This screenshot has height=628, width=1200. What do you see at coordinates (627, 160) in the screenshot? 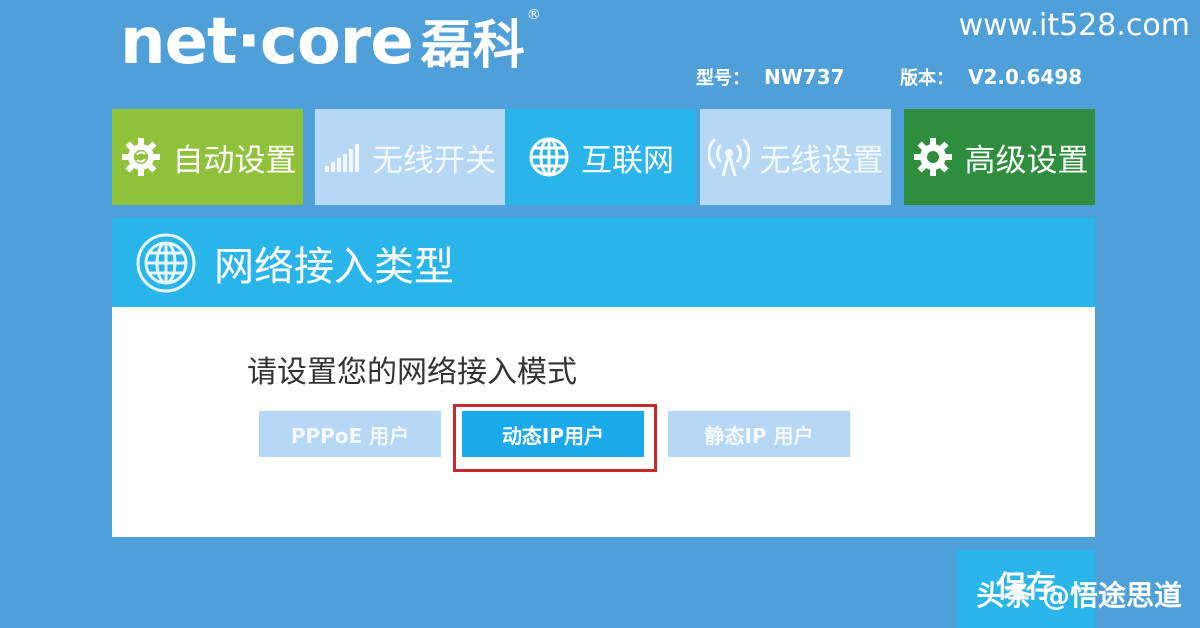
I see `tab-label: 互联网` at bounding box center [627, 160].